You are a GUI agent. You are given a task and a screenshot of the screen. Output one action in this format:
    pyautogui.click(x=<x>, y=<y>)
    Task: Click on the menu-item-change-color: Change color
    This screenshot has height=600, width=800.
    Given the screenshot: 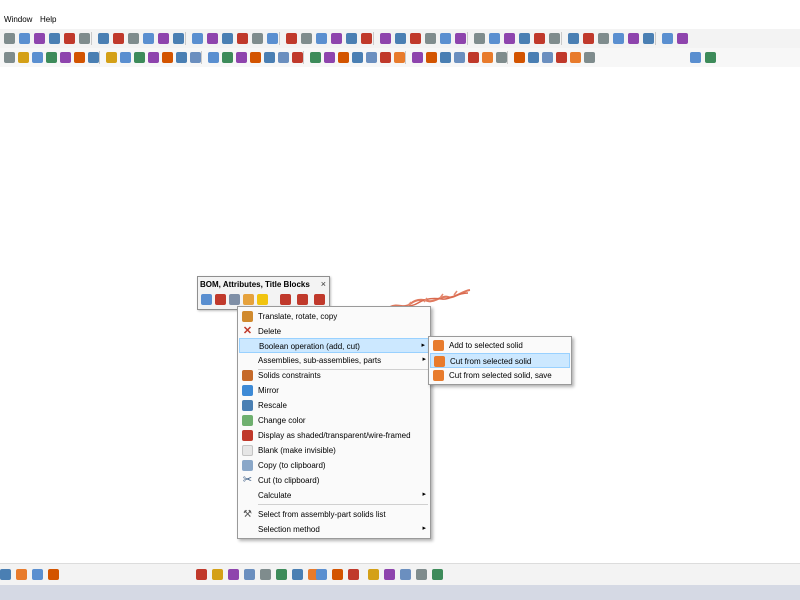 What is the action you would take?
    pyautogui.click(x=334, y=420)
    